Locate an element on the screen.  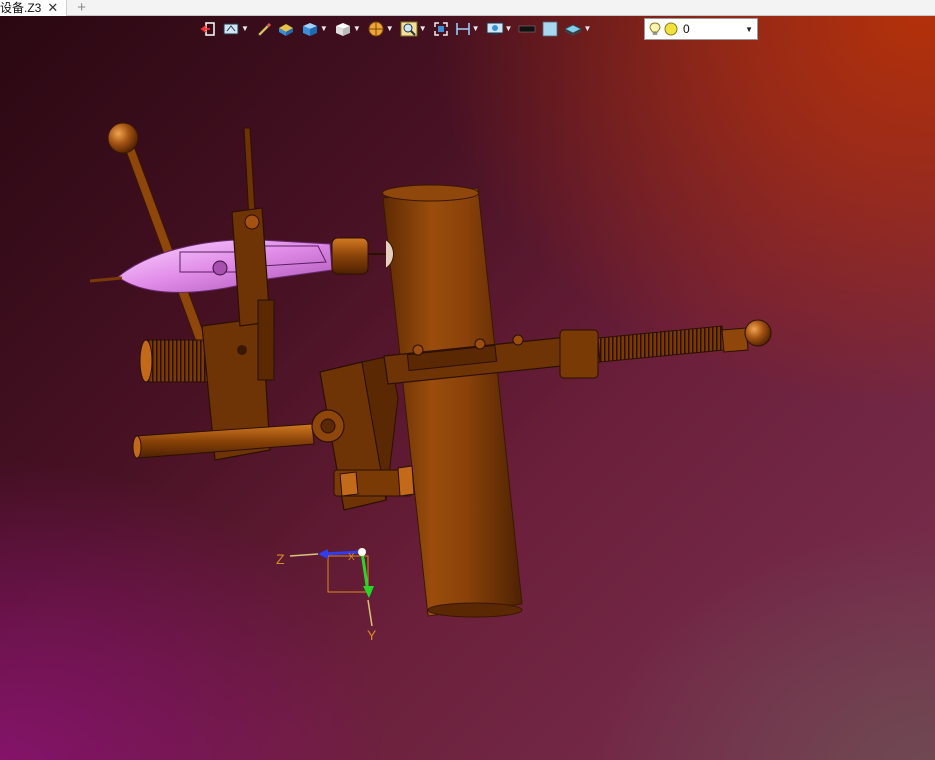
sketch-pencil-button is located at coordinates (263, 29).